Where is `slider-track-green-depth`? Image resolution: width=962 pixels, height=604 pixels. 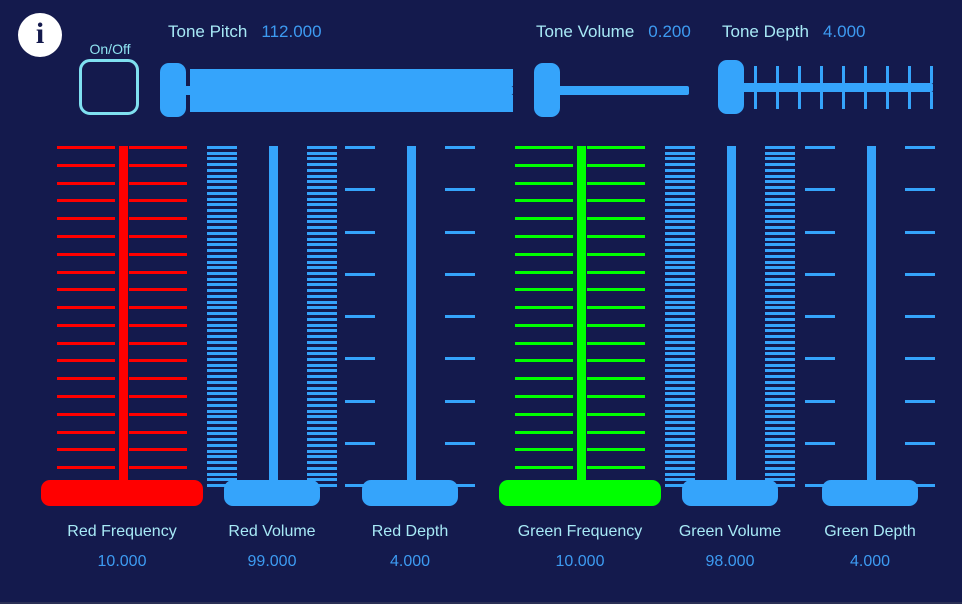
slider-track-green-depth is located at coordinates (870, 323).